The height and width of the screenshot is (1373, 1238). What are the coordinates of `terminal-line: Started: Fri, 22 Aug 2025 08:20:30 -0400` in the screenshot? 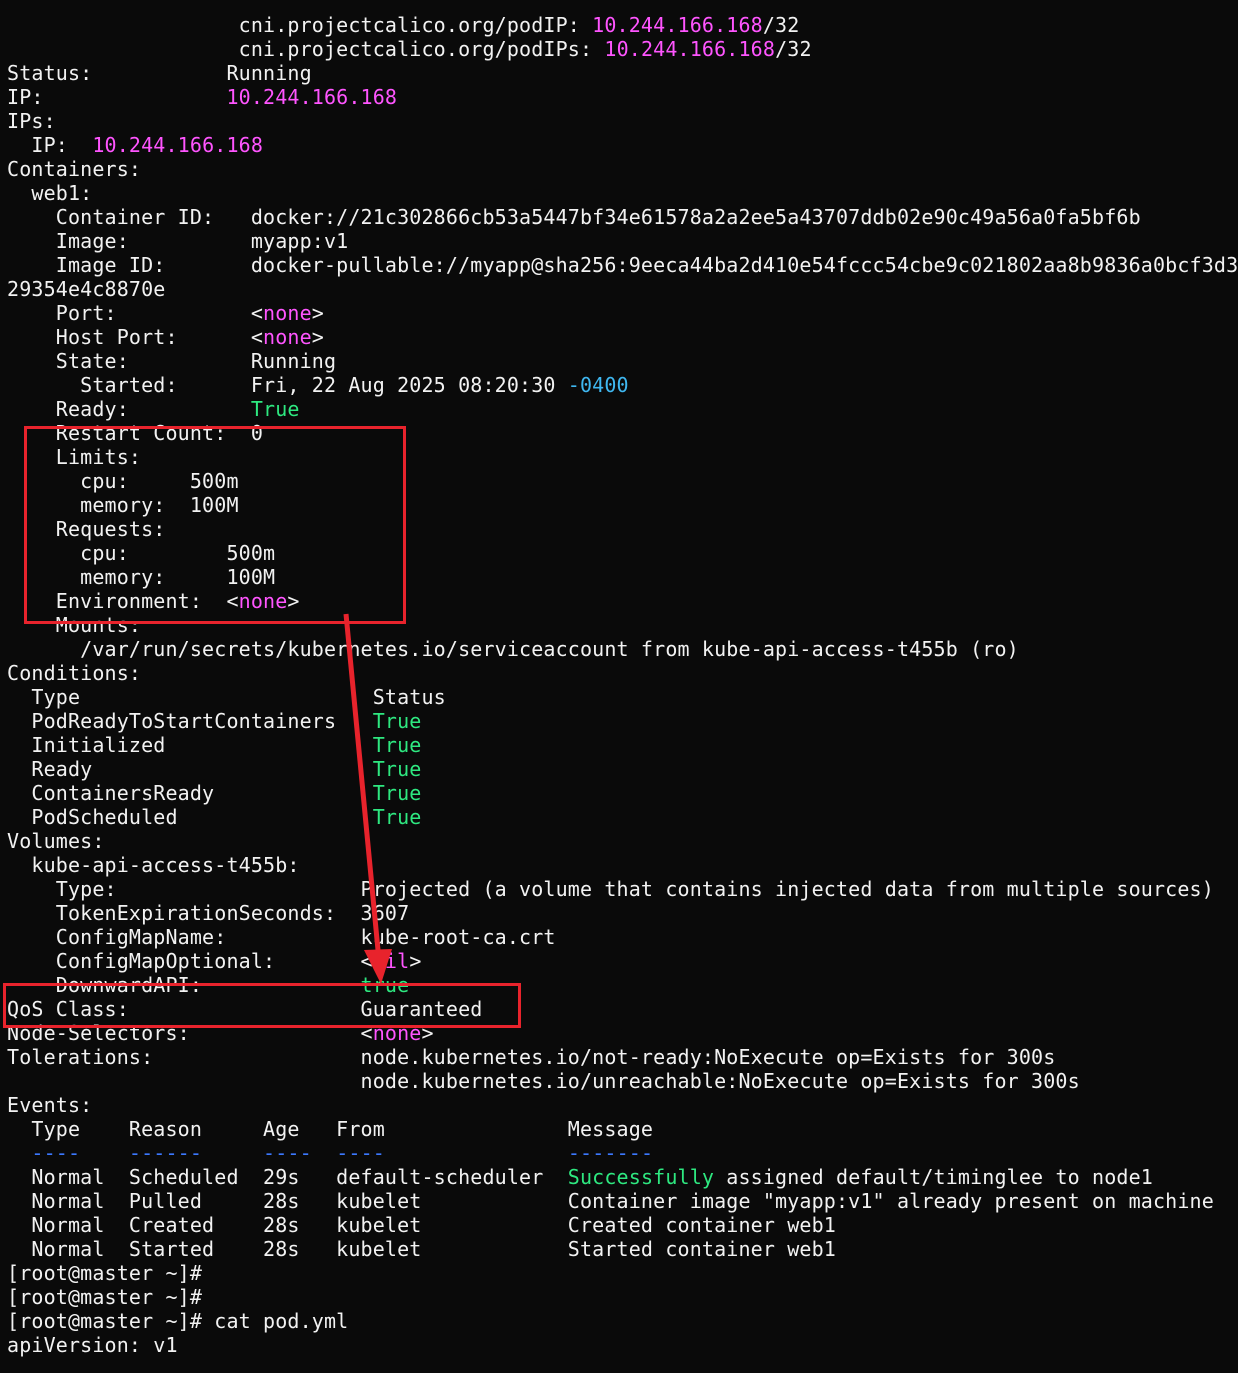 It's located at (622, 385).